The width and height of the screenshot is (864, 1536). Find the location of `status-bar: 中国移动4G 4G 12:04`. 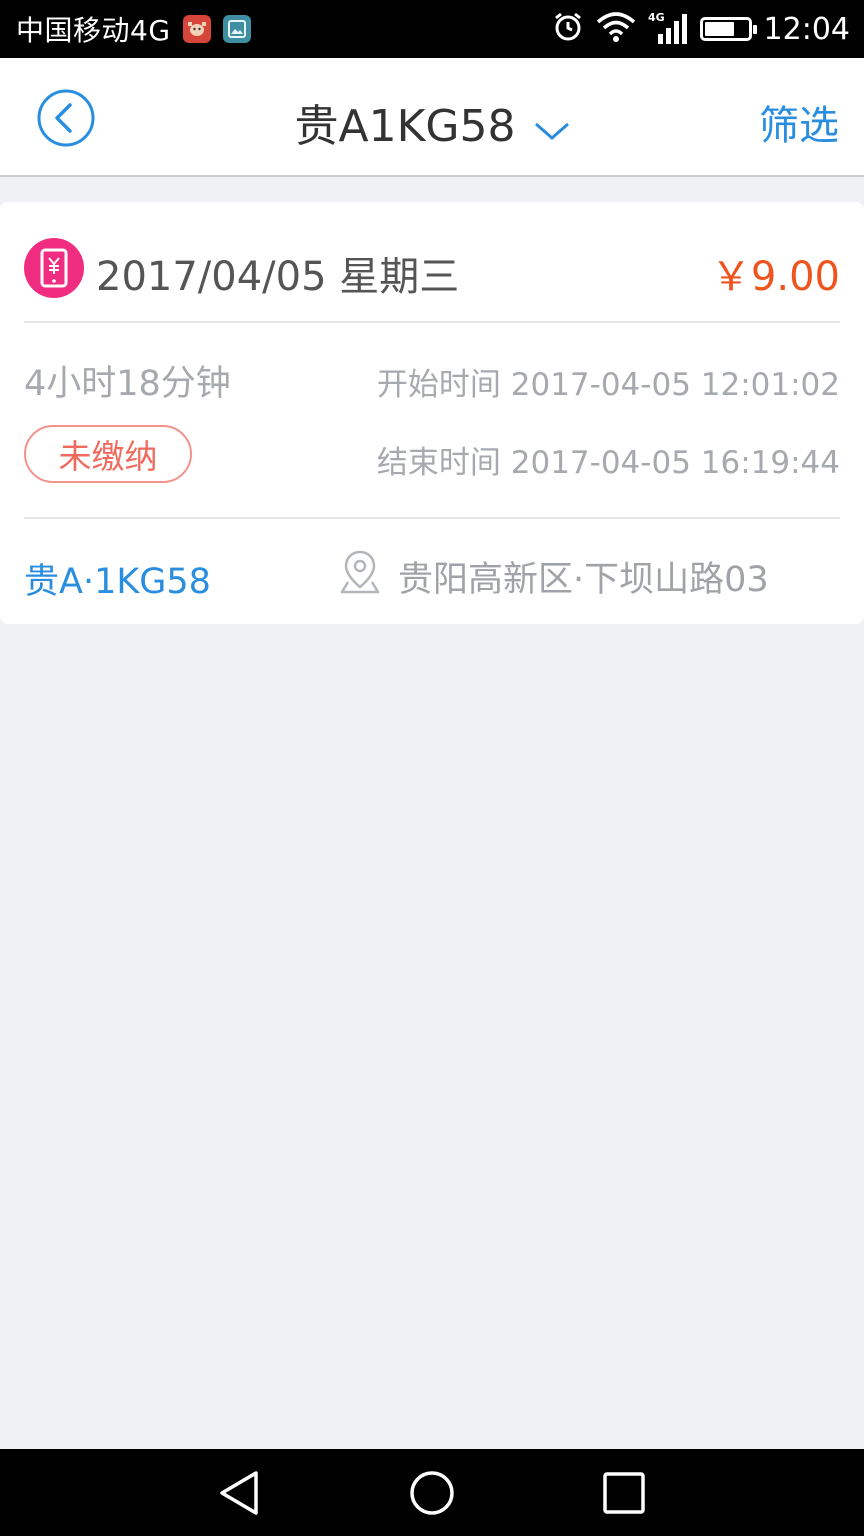

status-bar: 中国移动4G 4G 12:04 is located at coordinates (432, 29).